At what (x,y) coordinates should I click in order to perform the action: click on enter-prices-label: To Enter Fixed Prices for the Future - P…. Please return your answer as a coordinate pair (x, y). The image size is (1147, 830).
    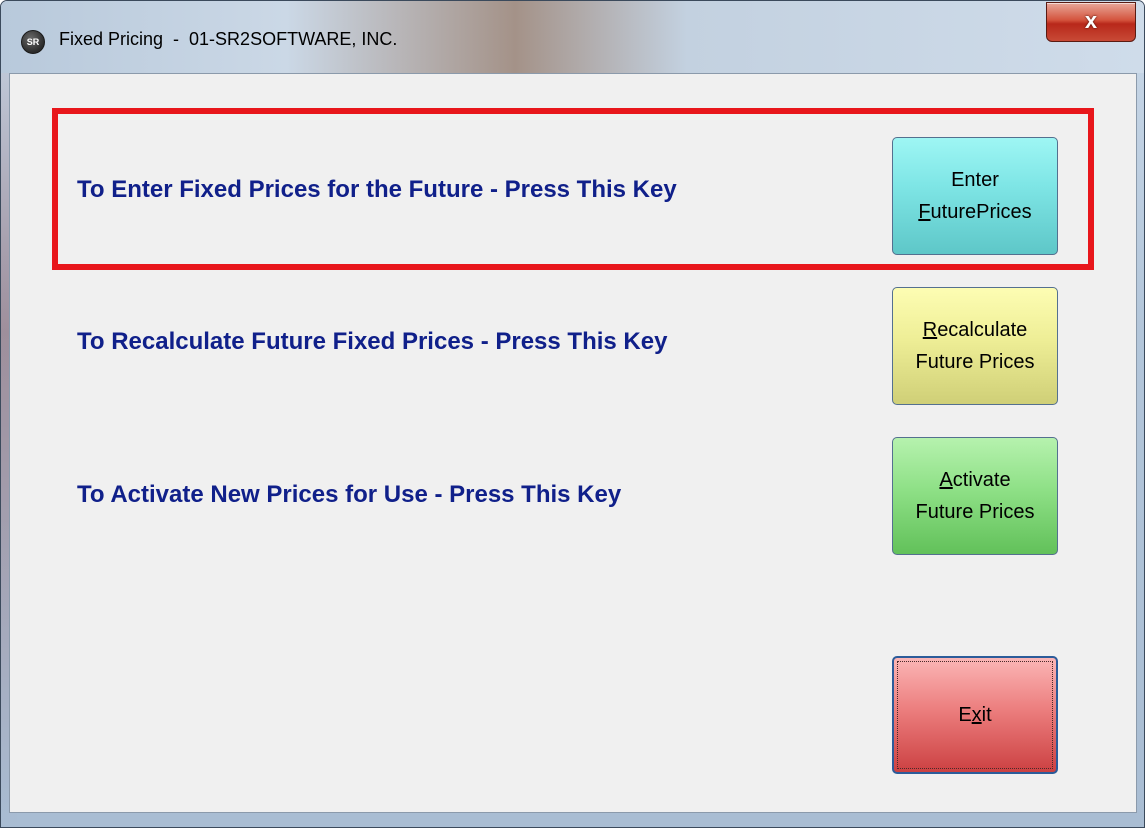
    Looking at the image, I should click on (377, 189).